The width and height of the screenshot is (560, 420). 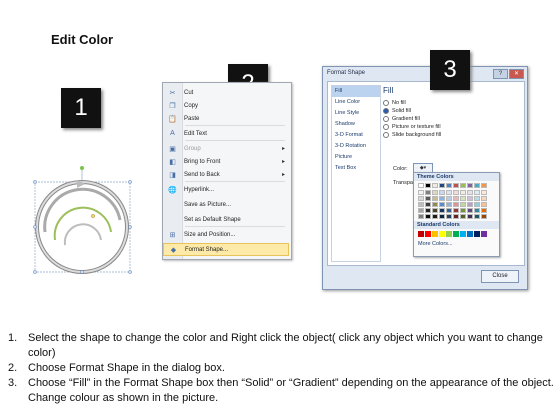 I want to click on nav-item-shadow: Shadow, so click(x=356, y=124).